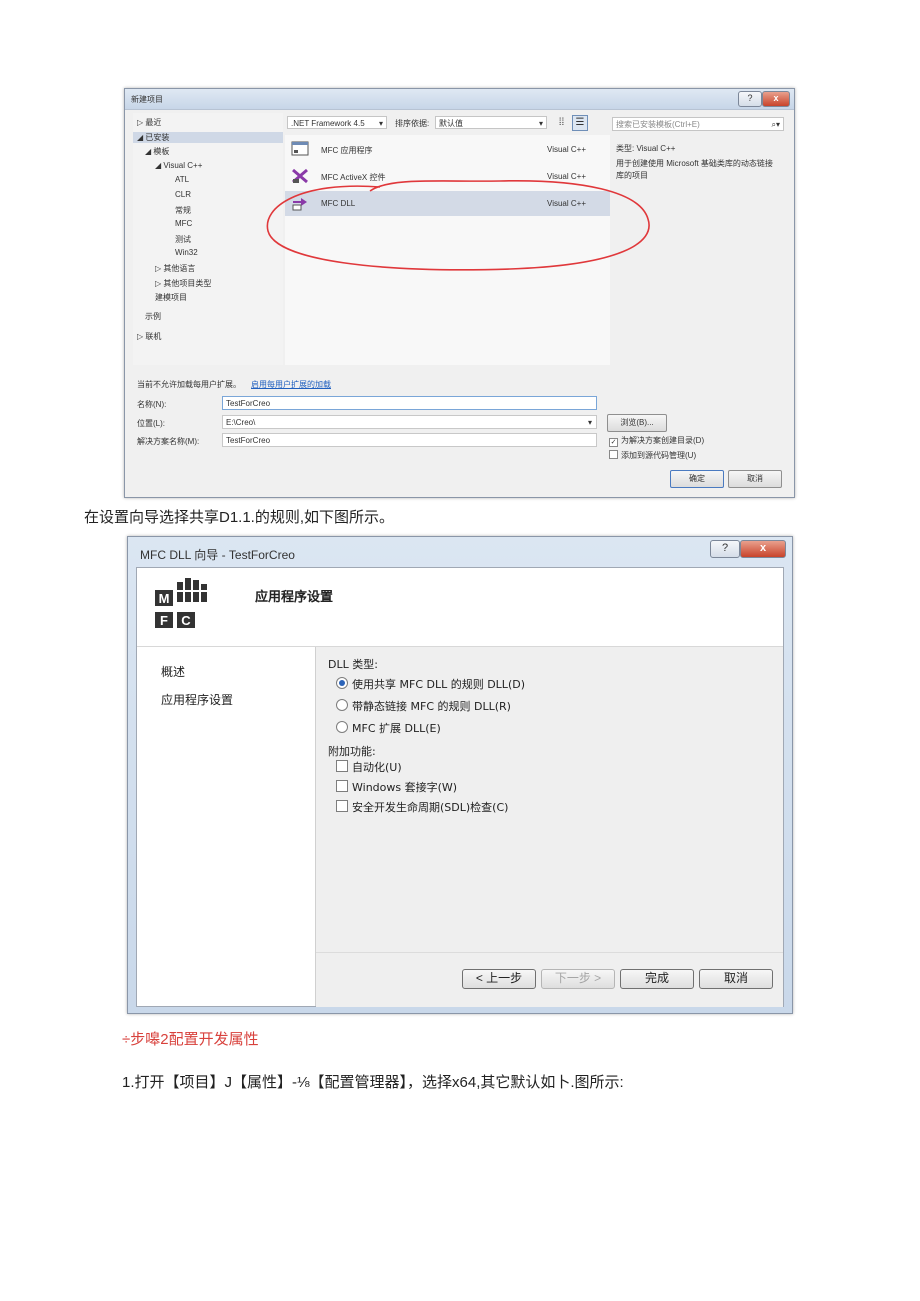 The width and height of the screenshot is (920, 1301). I want to click on tree-item: 建模项目, so click(171, 297).